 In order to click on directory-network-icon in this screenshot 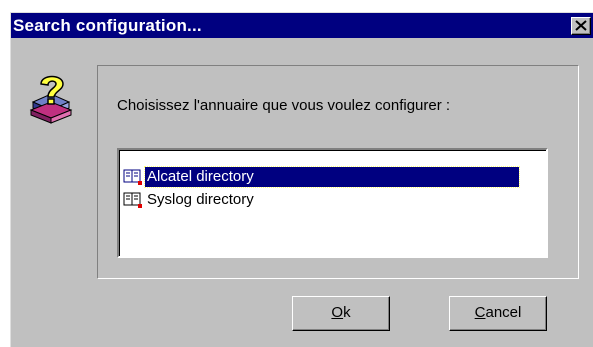, I will do `click(132, 177)`.